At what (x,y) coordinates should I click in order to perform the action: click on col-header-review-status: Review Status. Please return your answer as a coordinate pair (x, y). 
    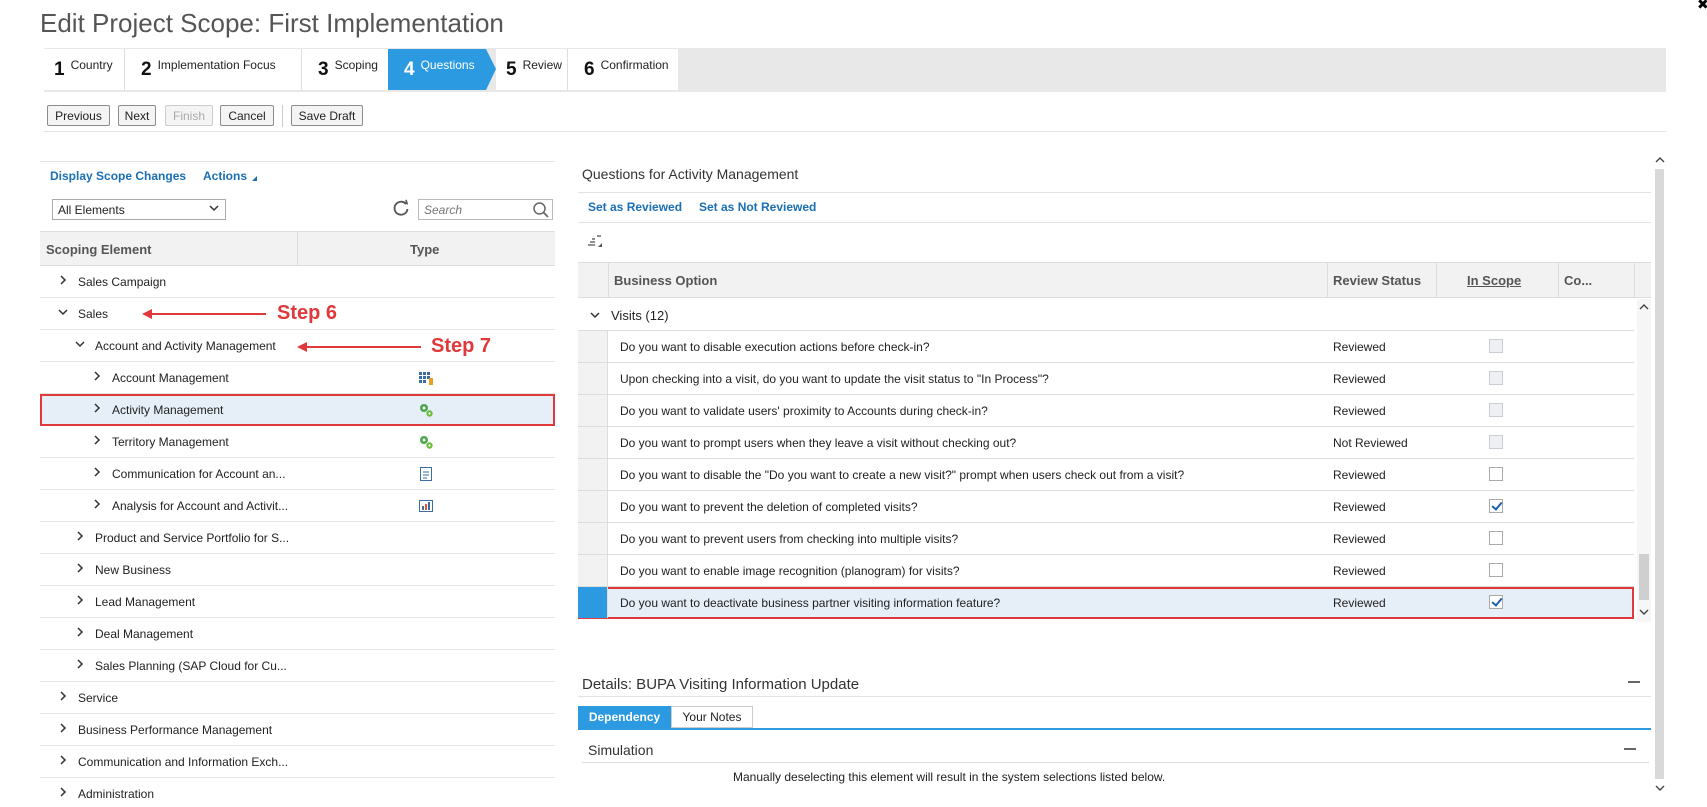
    Looking at the image, I should click on (1377, 280).